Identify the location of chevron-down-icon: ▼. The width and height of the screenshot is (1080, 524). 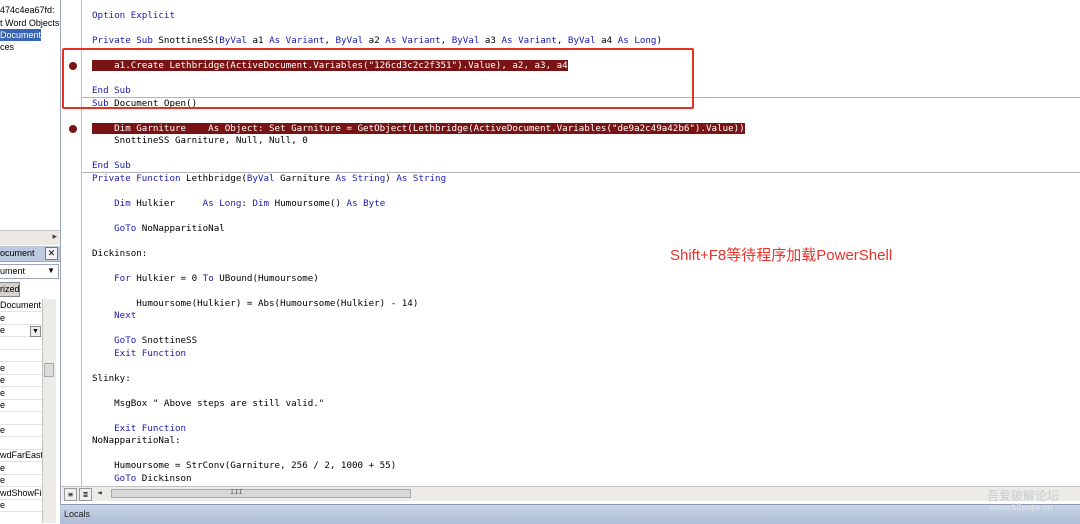
(51, 270).